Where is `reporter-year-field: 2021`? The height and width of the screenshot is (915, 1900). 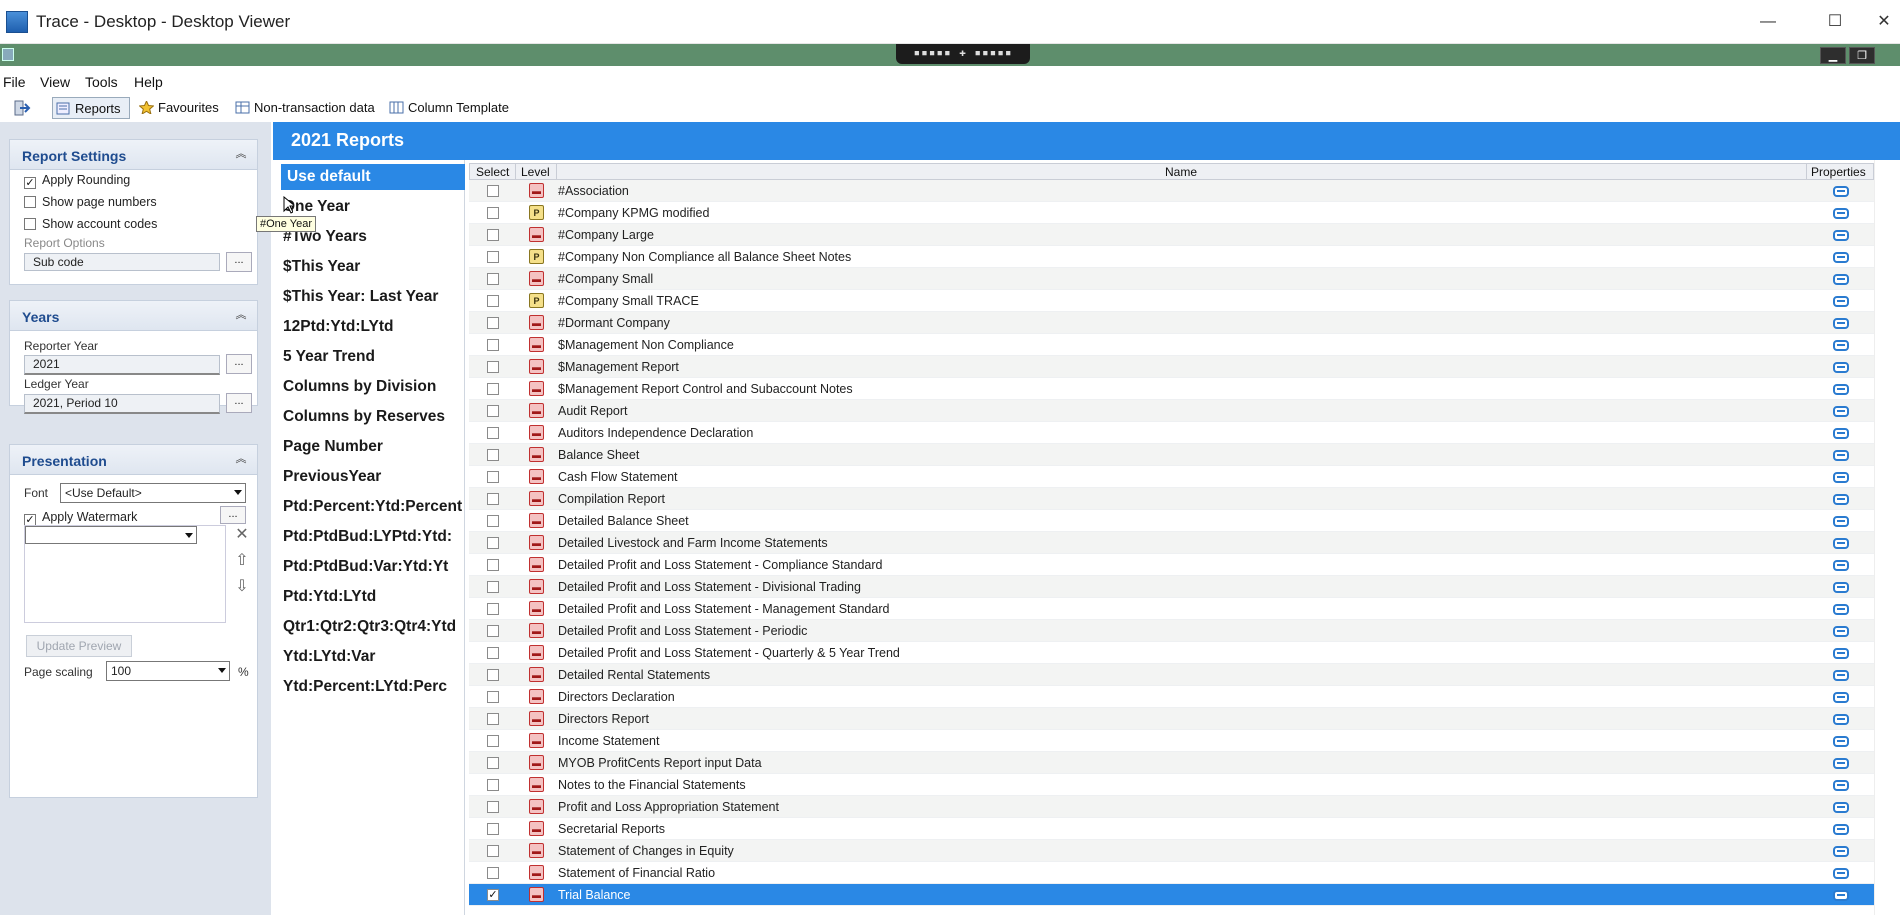 reporter-year-field: 2021 is located at coordinates (122, 365).